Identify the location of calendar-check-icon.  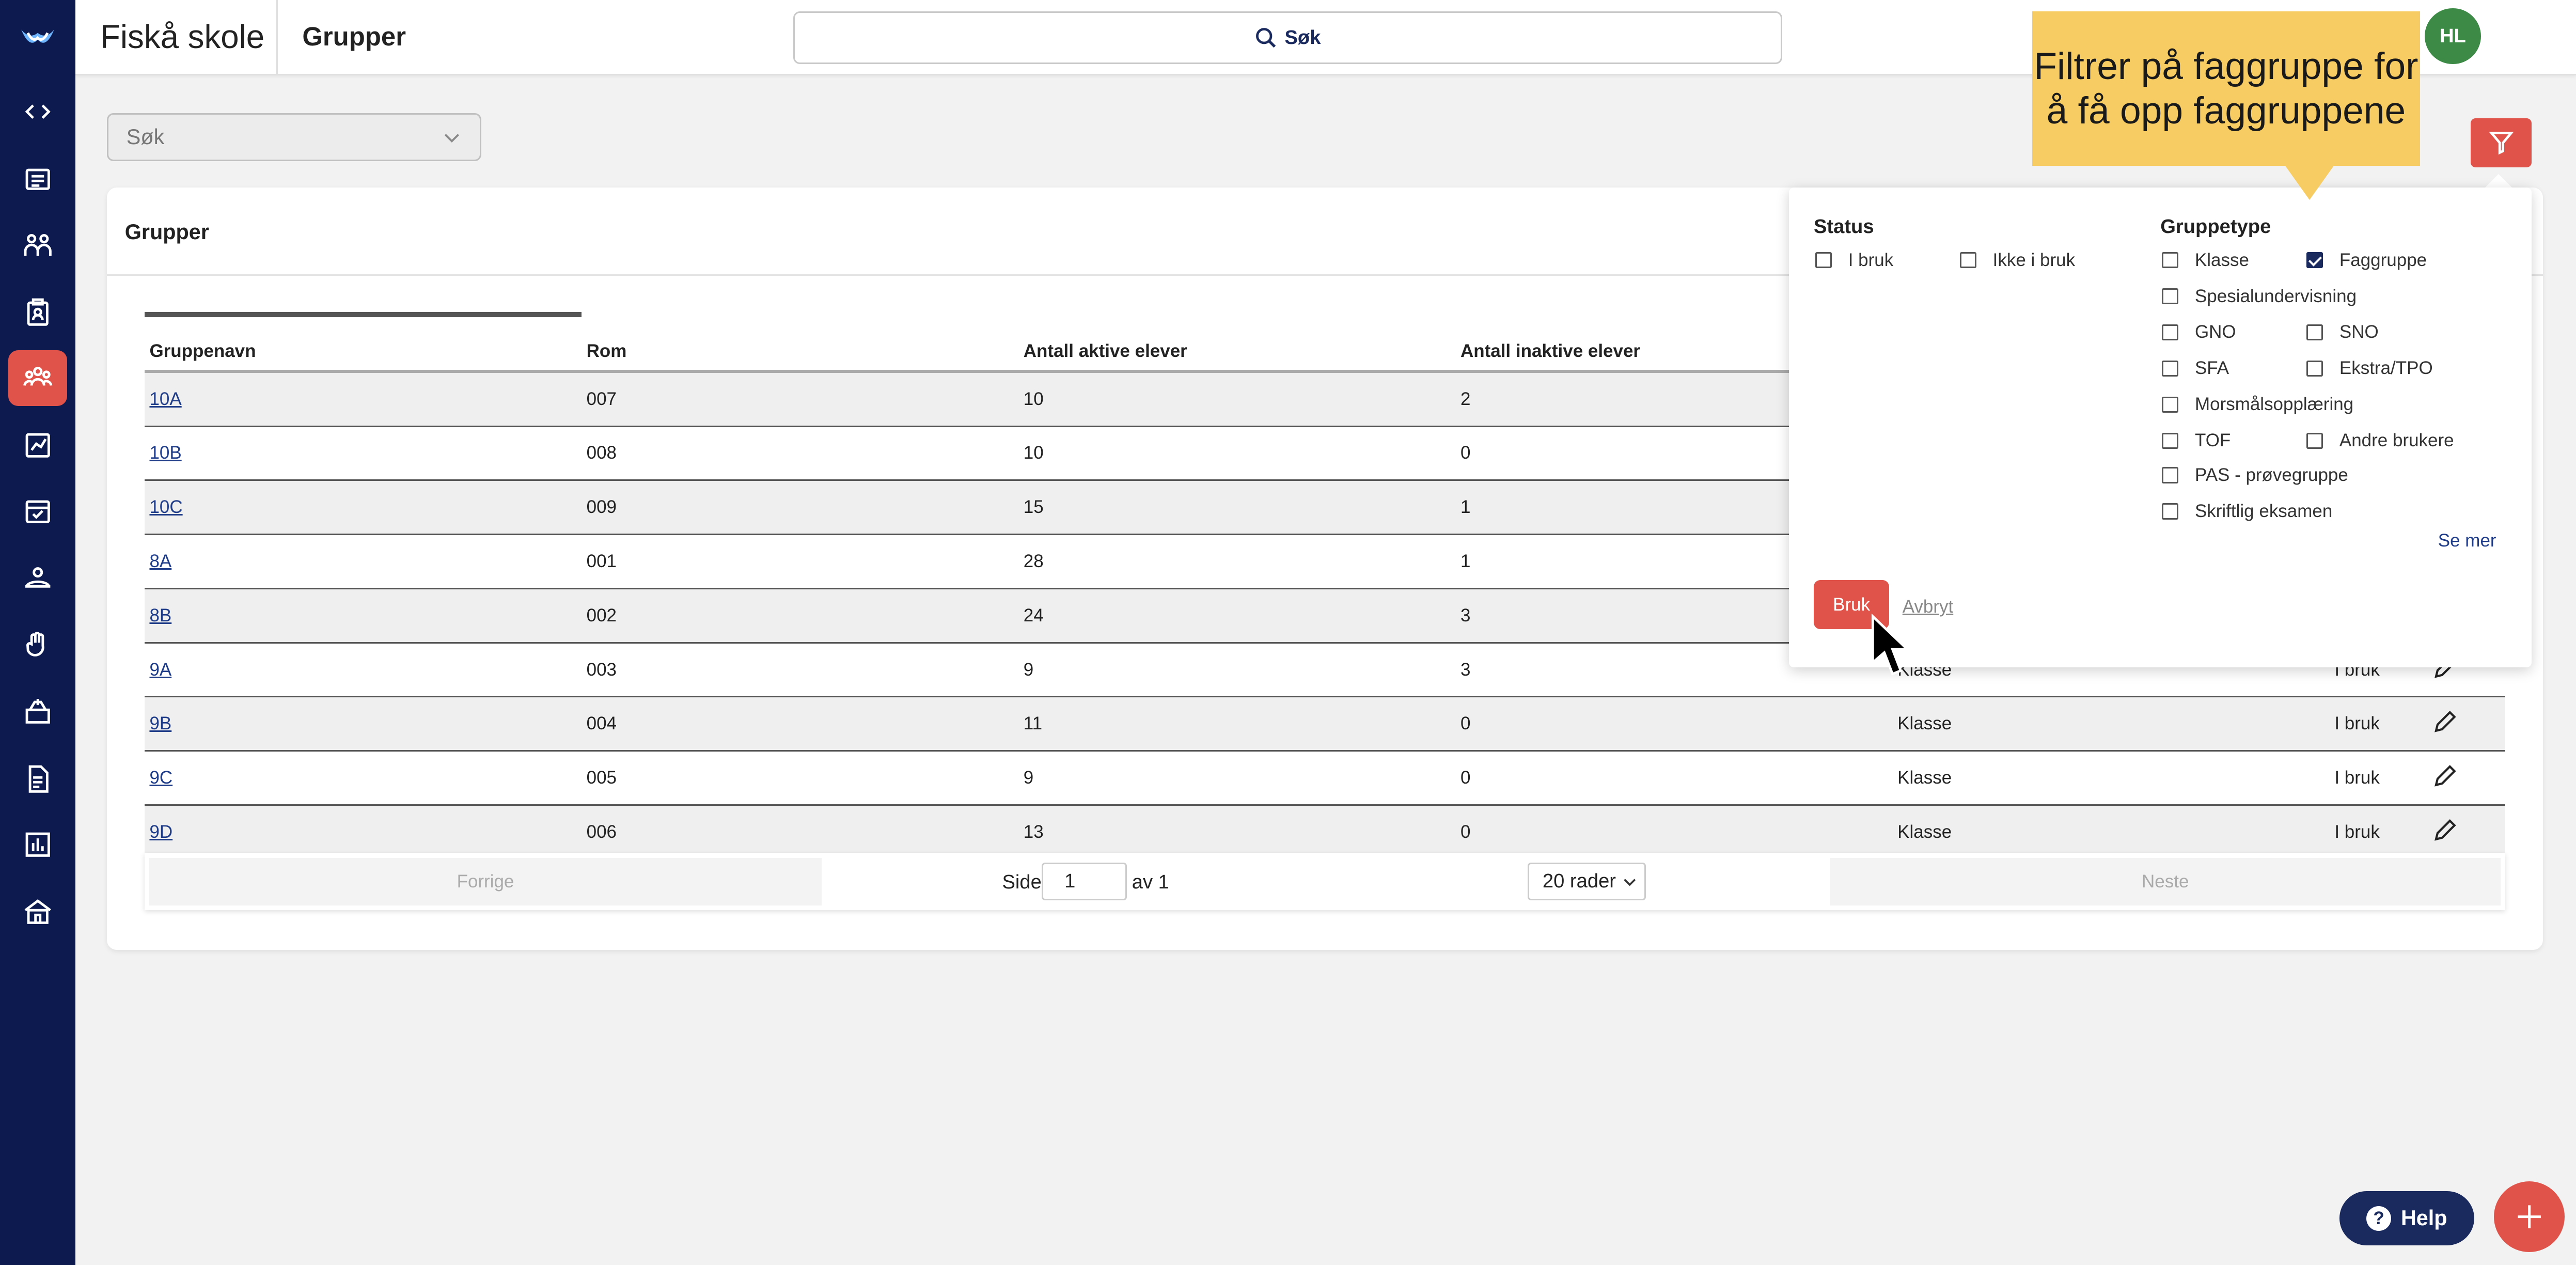
(37, 511).